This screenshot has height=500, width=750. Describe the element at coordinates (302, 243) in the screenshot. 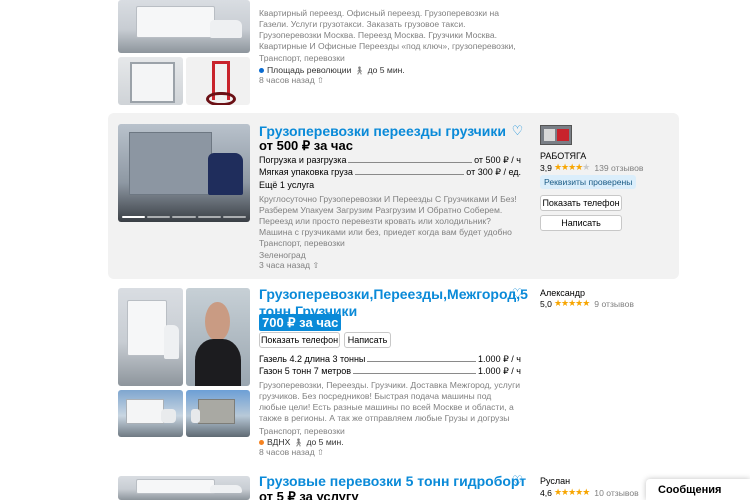

I see `listing-2-category: Транспорт, перевозки` at that location.